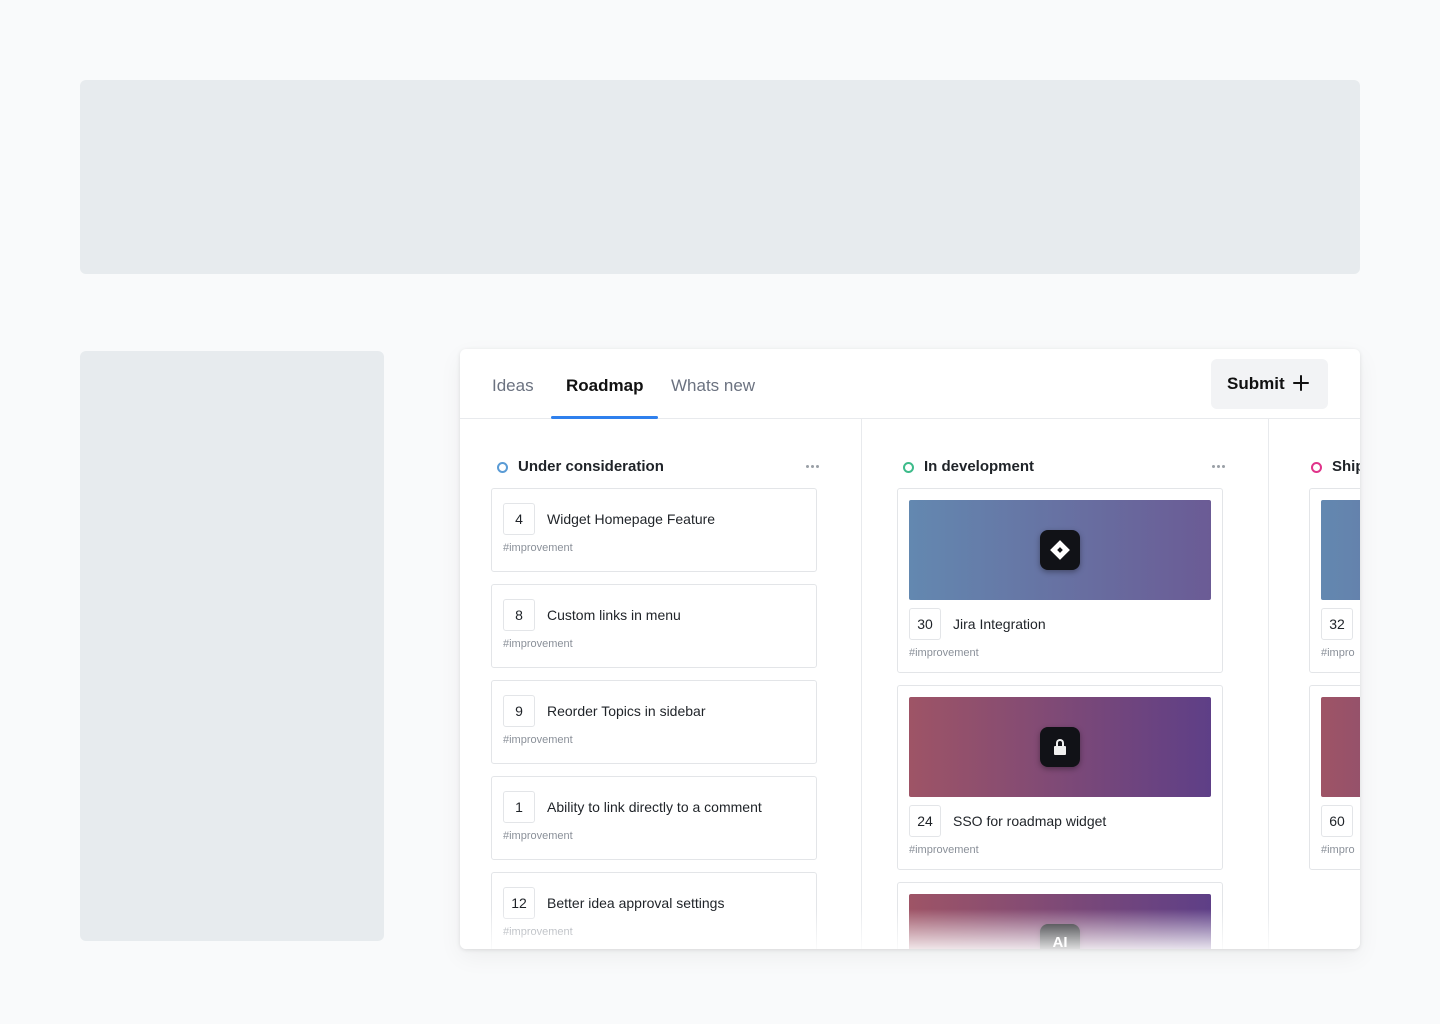 Image resolution: width=1440 pixels, height=1024 pixels. I want to click on vote-count: 8, so click(519, 615).